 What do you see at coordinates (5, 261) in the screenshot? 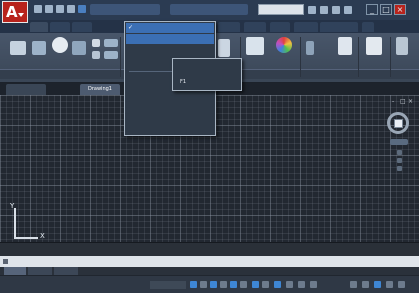
I see `command-icon` at bounding box center [5, 261].